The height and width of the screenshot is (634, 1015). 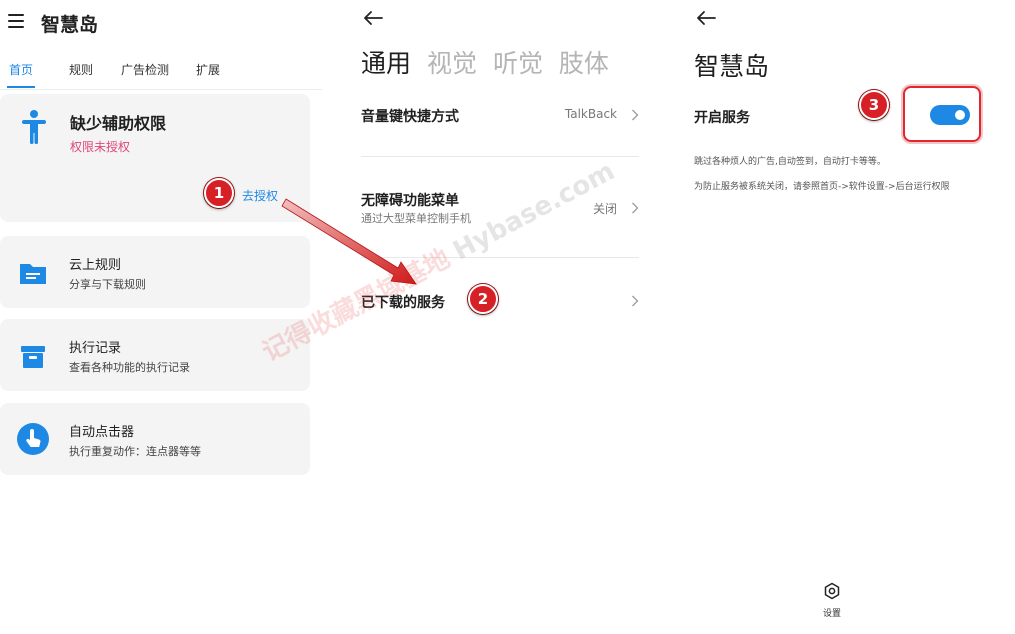 I want to click on tab-extensions: 扩展, so click(x=208, y=69).